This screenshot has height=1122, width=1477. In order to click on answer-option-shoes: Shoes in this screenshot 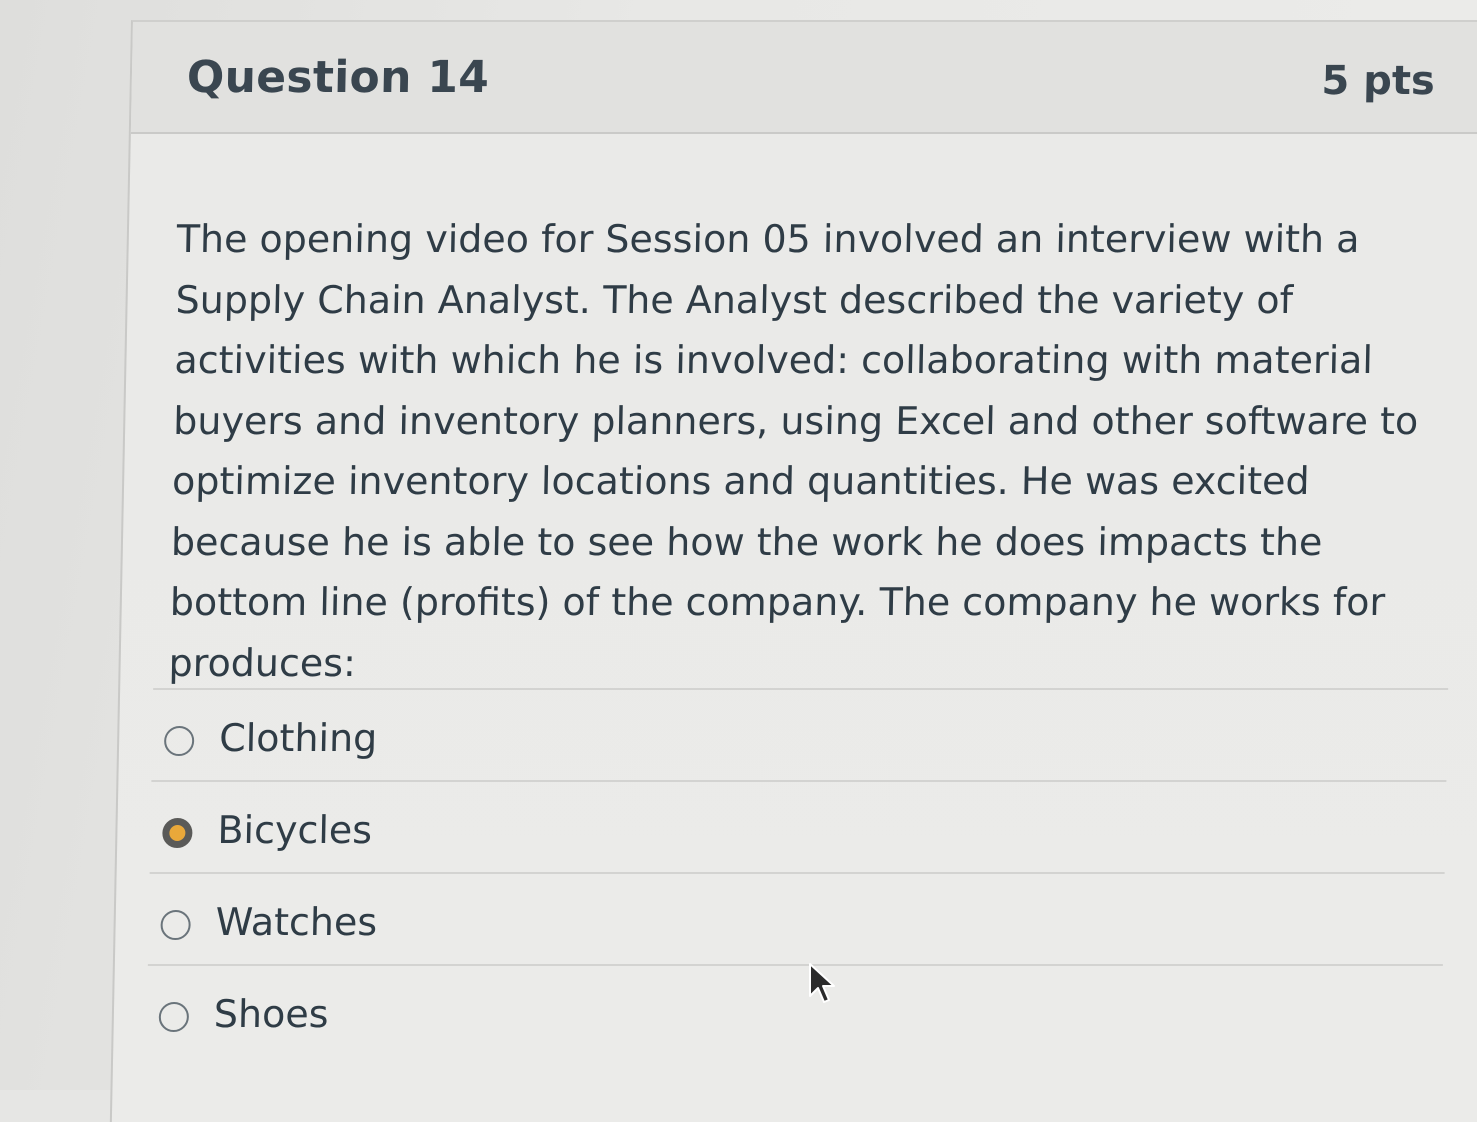, I will do `click(794, 1010)`.